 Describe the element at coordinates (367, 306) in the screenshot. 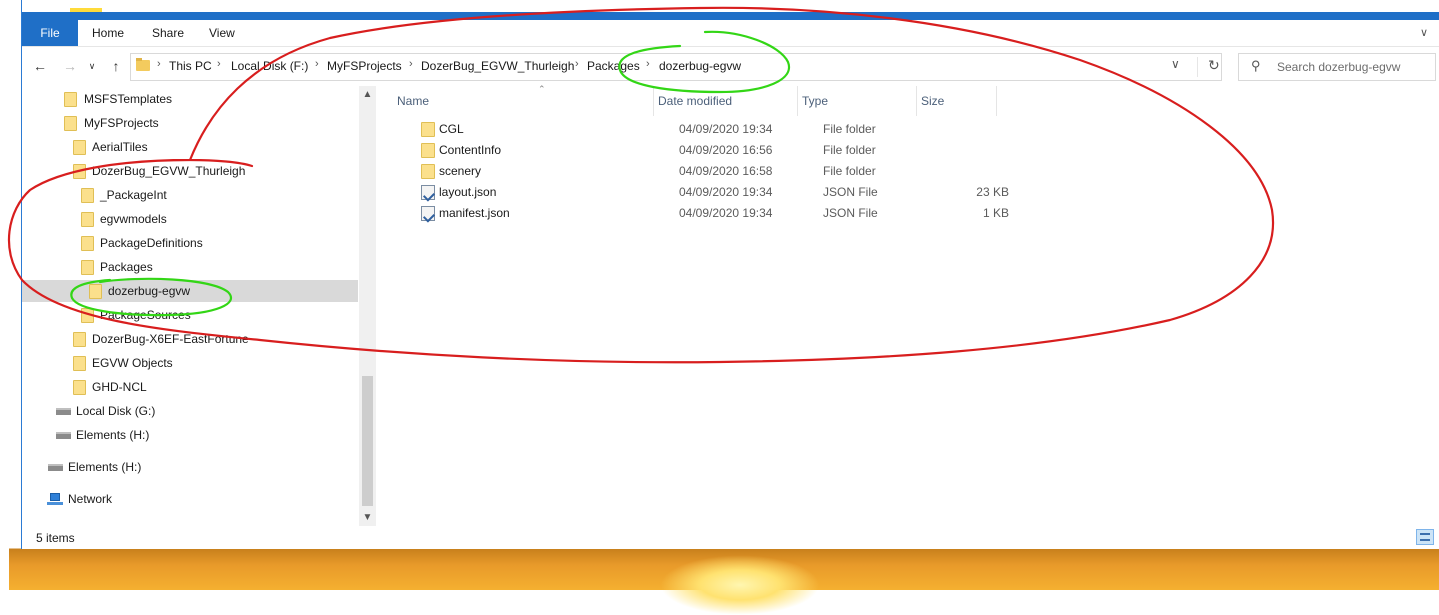

I see `navigation-pane-scrollbar: ▲ ▼` at that location.